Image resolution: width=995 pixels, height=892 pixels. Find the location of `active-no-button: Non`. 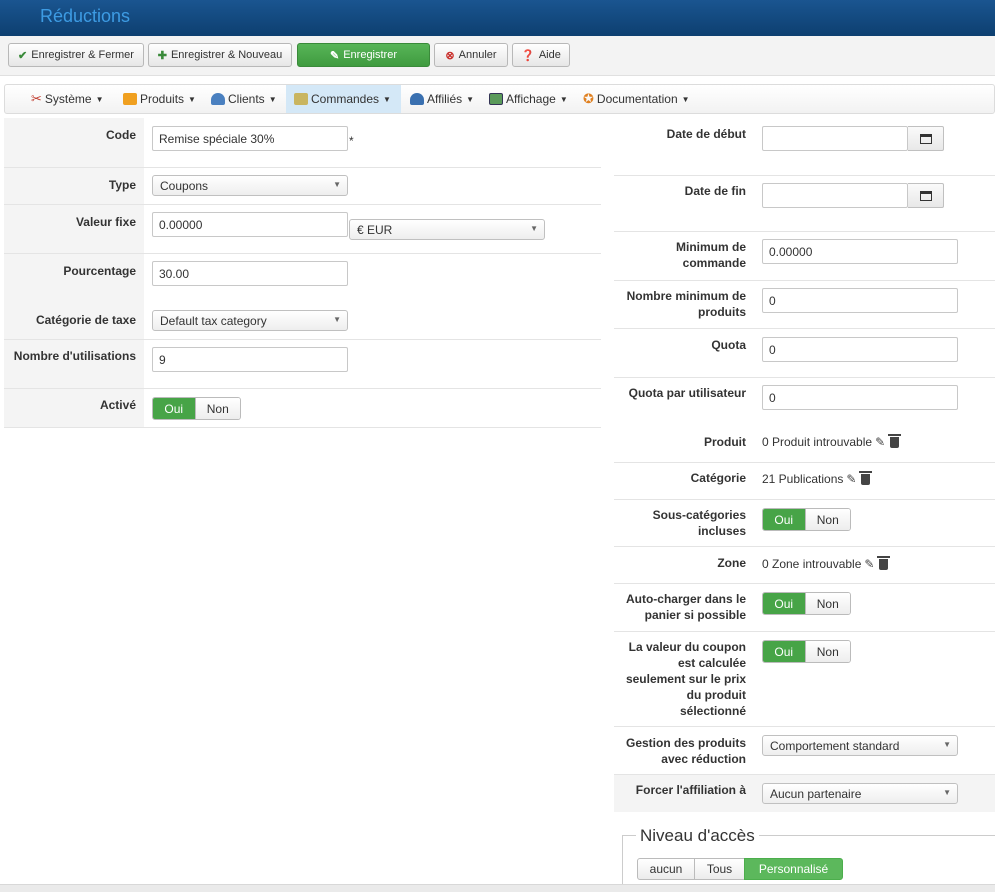

active-no-button: Non is located at coordinates (217, 408).